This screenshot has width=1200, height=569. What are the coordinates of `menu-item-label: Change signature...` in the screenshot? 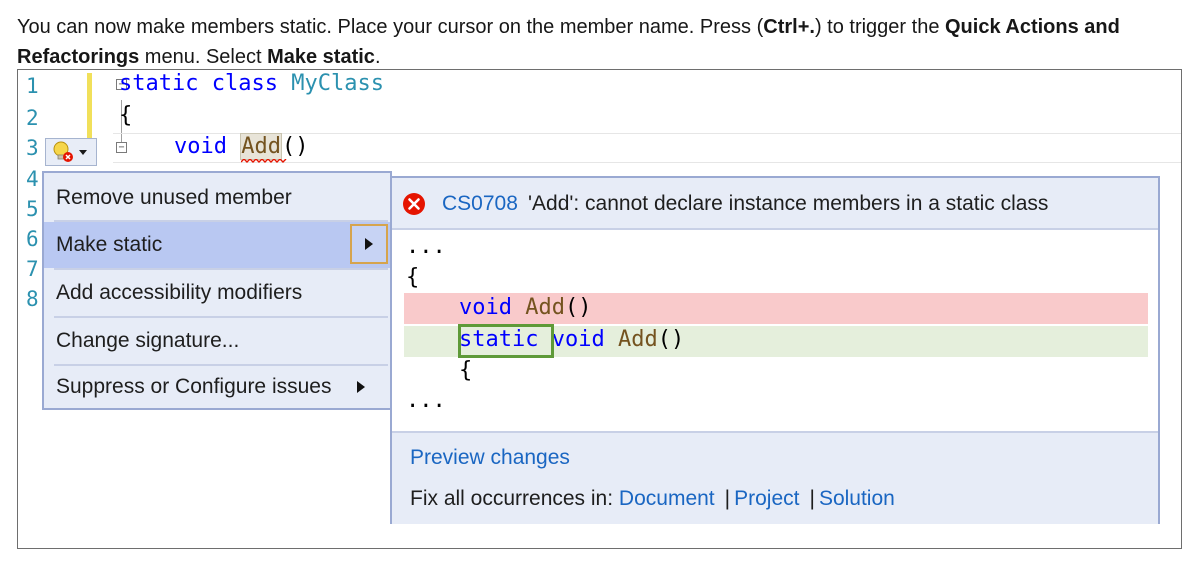 It's located at (148, 340).